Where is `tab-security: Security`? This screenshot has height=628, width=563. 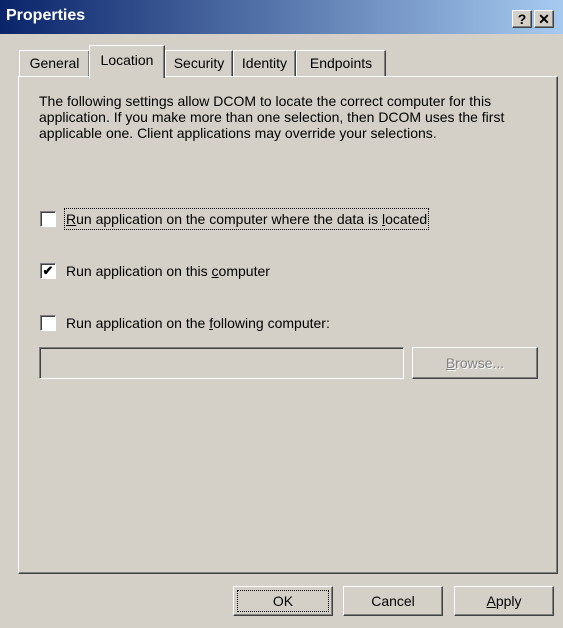
tab-security: Security is located at coordinates (199, 63).